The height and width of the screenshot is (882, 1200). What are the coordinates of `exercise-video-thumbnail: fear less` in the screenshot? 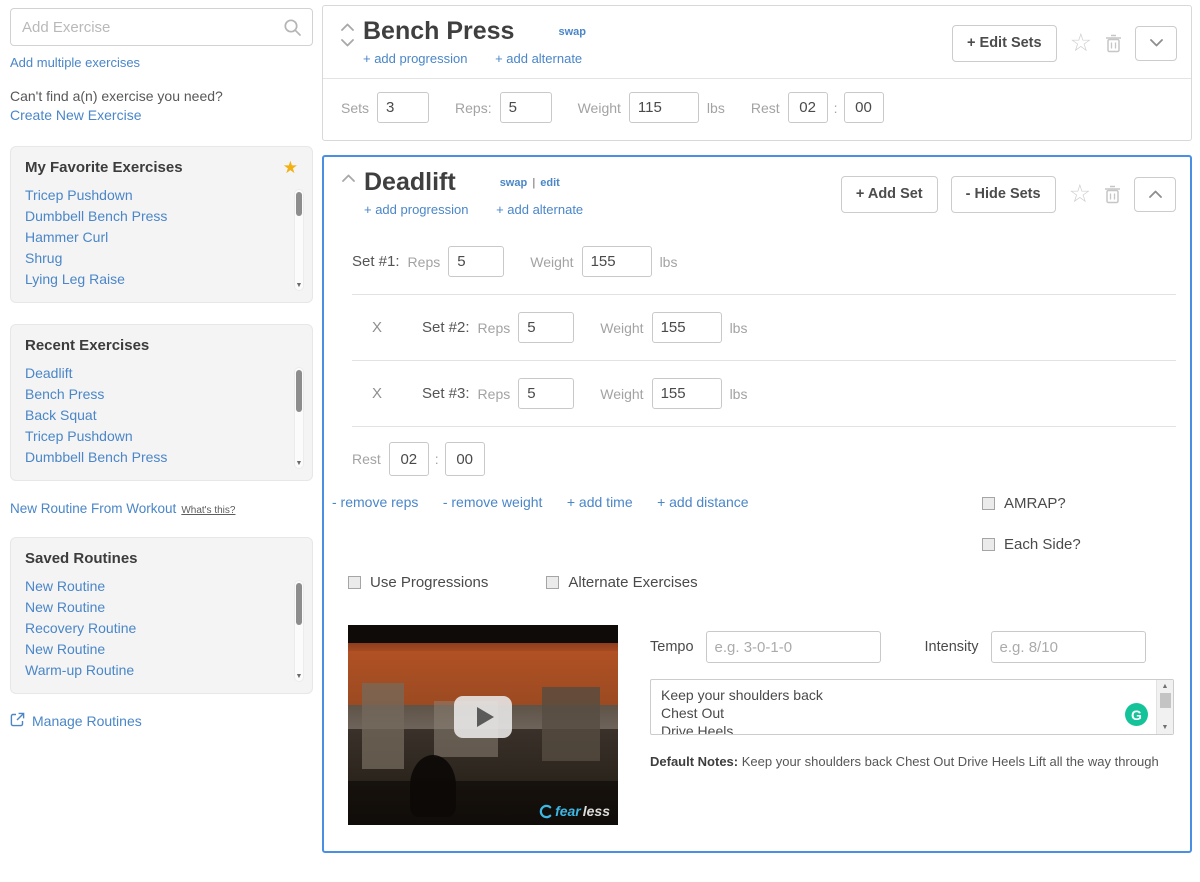 It's located at (483, 725).